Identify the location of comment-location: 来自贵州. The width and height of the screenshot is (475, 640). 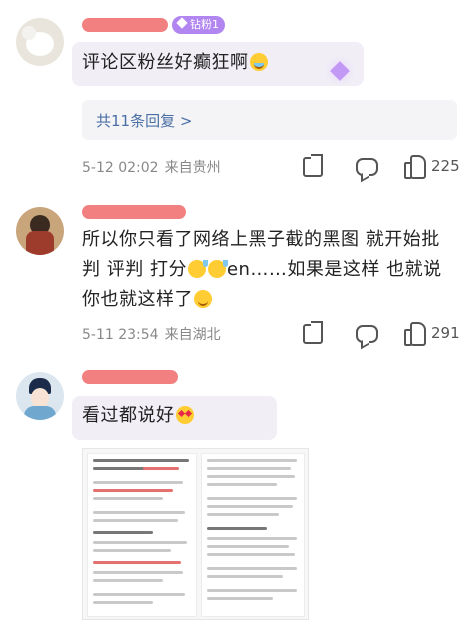
(192, 168).